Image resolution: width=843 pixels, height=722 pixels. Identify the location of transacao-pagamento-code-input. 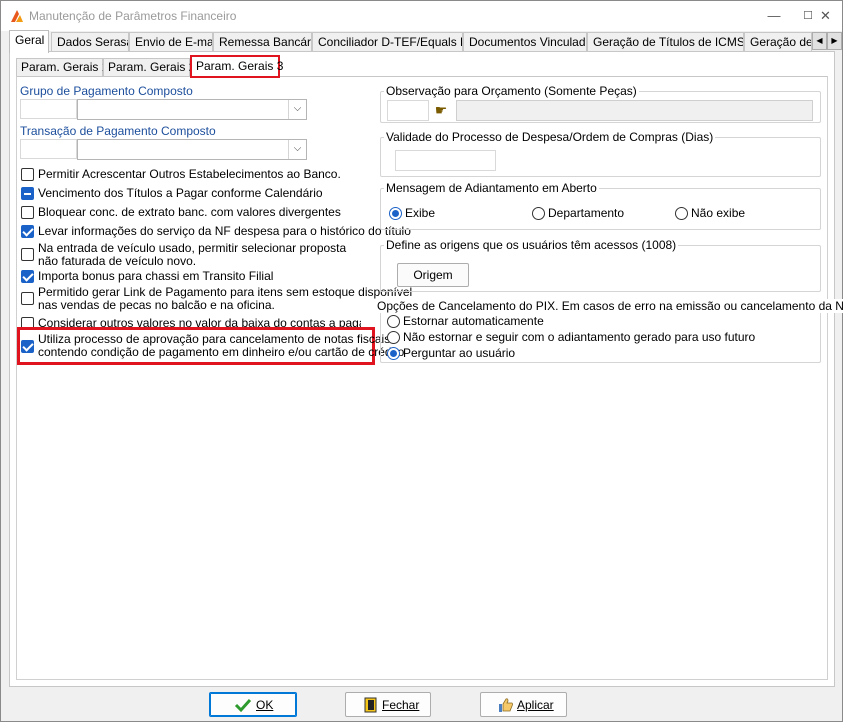
(48, 149).